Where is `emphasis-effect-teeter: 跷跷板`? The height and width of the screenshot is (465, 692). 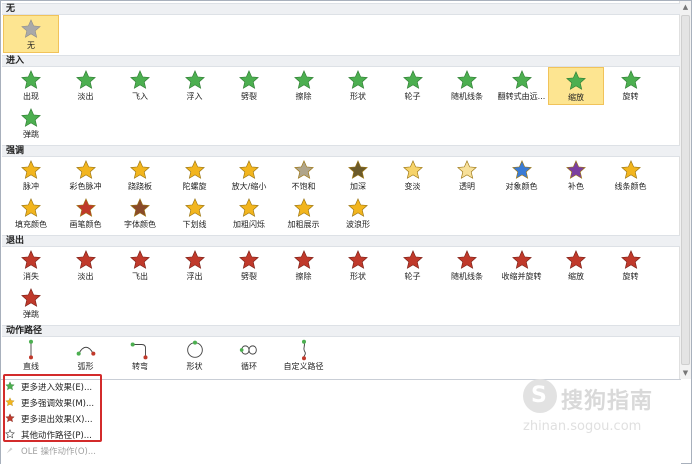 emphasis-effect-teeter: 跷跷板 is located at coordinates (140, 176).